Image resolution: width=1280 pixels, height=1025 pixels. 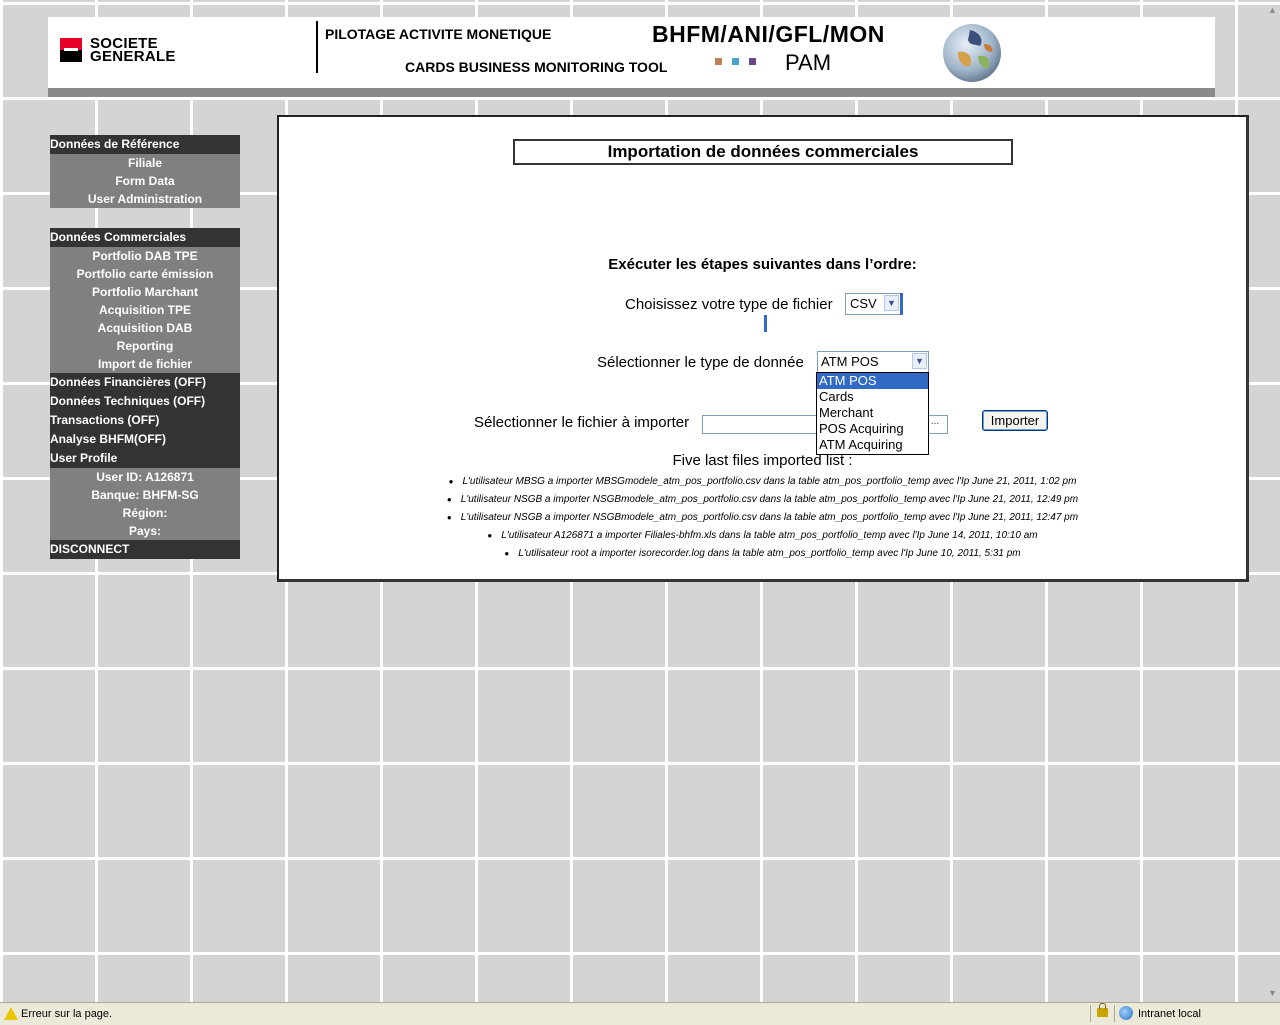 What do you see at coordinates (700, 362) in the screenshot?
I see `data-type-label: Sélectionner le type de donnée` at bounding box center [700, 362].